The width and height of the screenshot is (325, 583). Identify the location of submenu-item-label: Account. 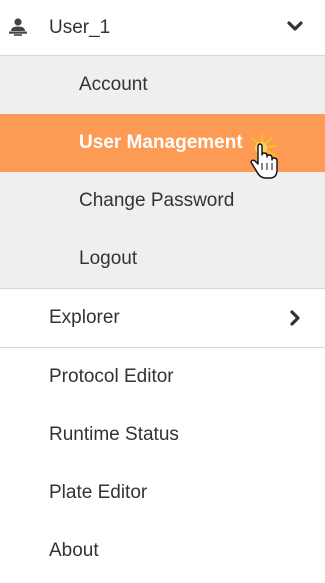
(113, 84).